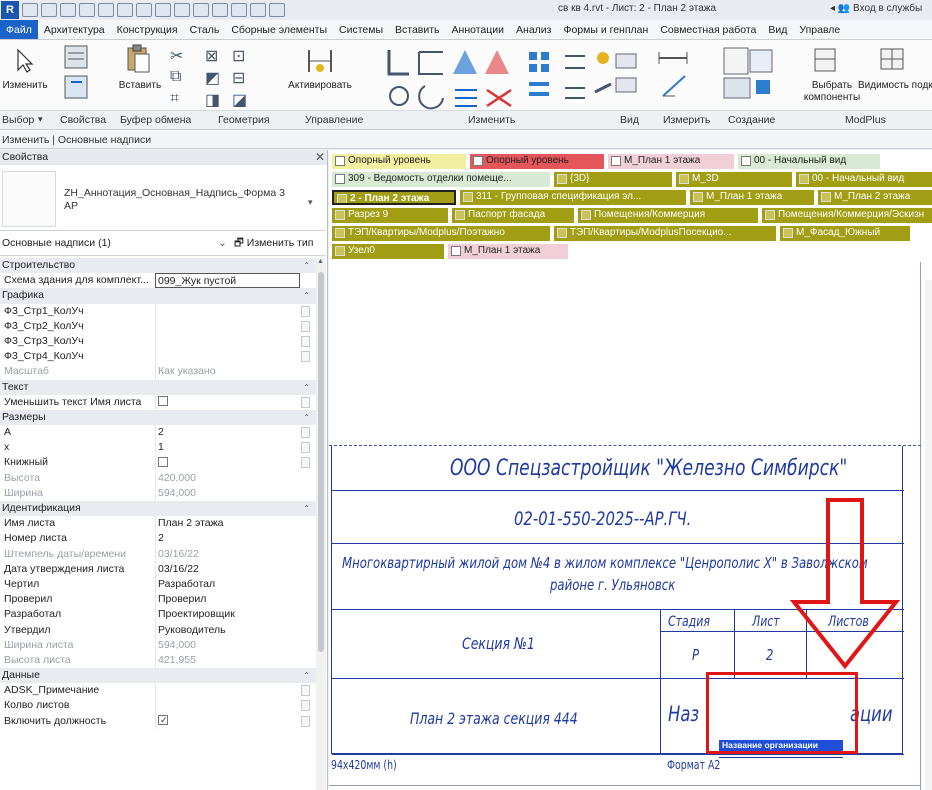 The image size is (932, 790). Describe the element at coordinates (225, 630) in the screenshot. I see `property-value: Руководитель` at that location.